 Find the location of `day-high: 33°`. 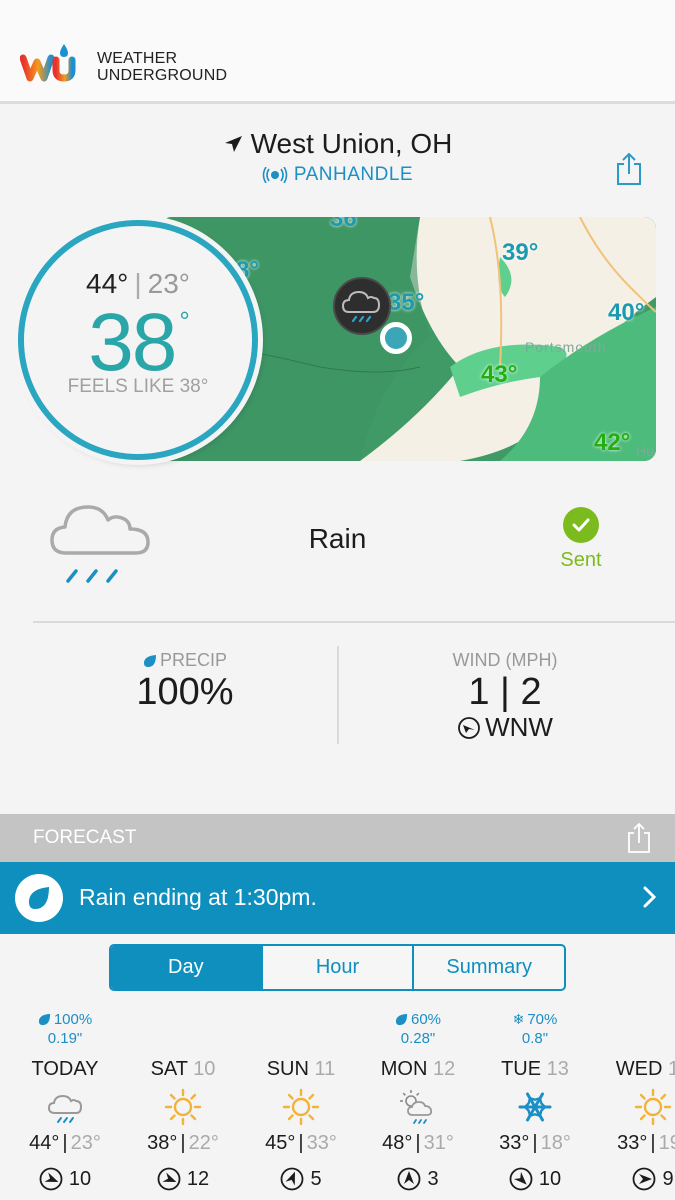

day-high: 33° is located at coordinates (632, 1143).